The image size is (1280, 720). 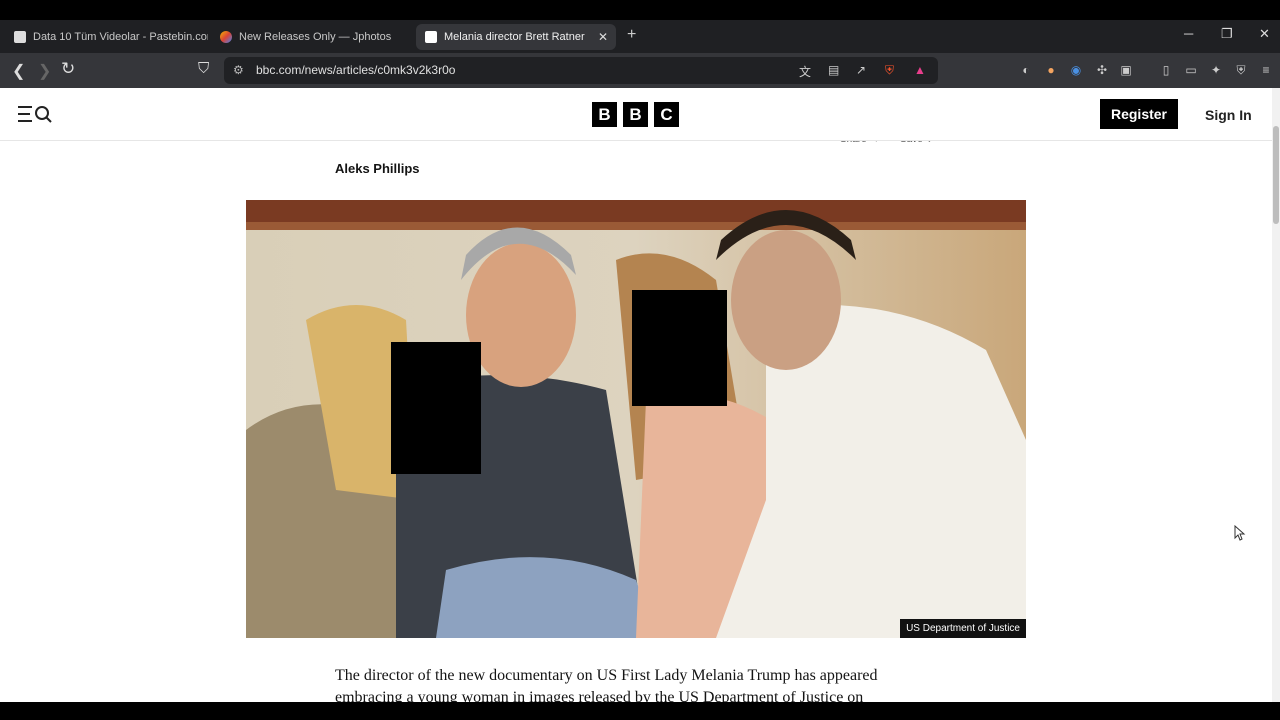 I want to click on new-tab-button: +, so click(x=631, y=35).